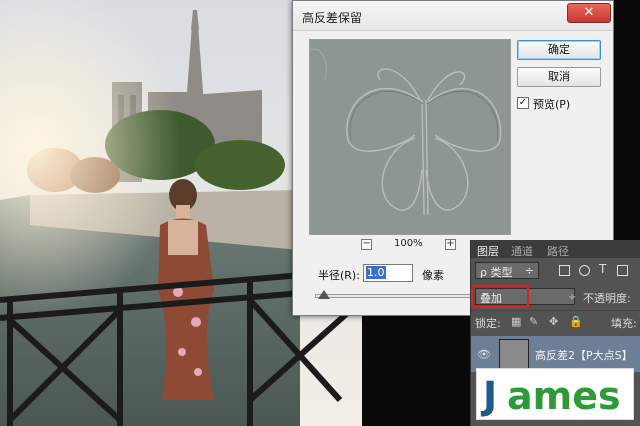 The width and height of the screenshot is (640, 426). I want to click on svg-text: ames, so click(564, 396).